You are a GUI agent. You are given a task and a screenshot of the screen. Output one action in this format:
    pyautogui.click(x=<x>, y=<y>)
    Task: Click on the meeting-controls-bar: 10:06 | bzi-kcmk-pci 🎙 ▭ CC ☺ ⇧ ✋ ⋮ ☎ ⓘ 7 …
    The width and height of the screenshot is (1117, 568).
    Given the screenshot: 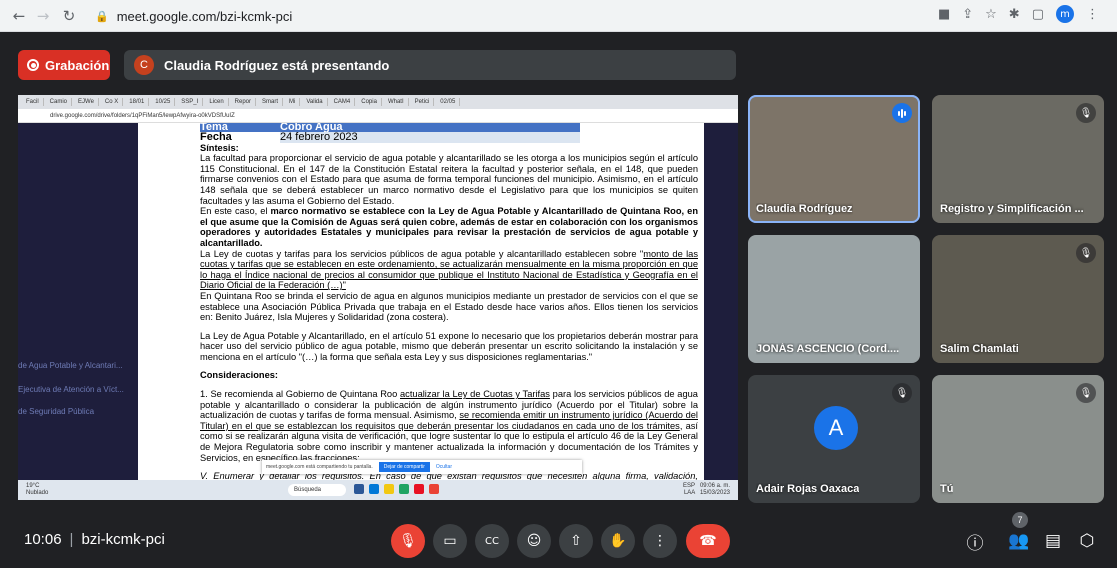 What is the action you would take?
    pyautogui.click(x=558, y=538)
    